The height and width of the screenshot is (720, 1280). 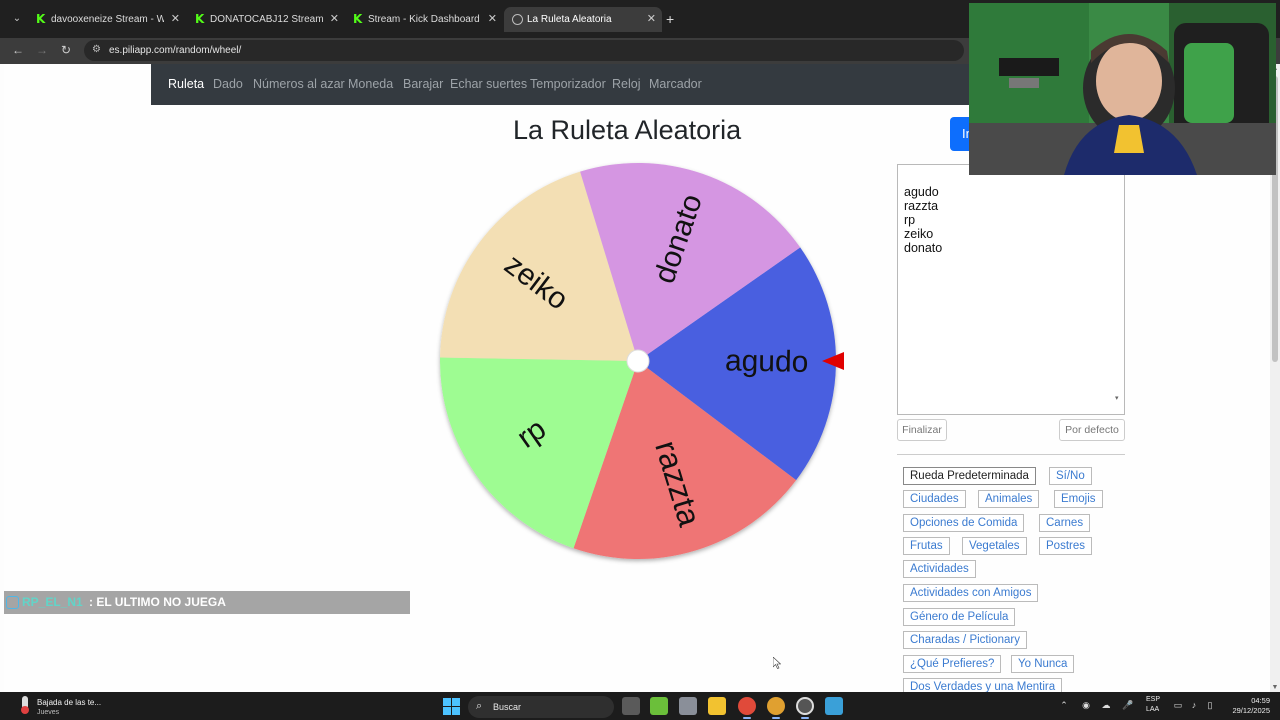 What do you see at coordinates (157, 602) in the screenshot?
I see `chat-message-text: : EL ULTIMO NO JUEGA` at bounding box center [157, 602].